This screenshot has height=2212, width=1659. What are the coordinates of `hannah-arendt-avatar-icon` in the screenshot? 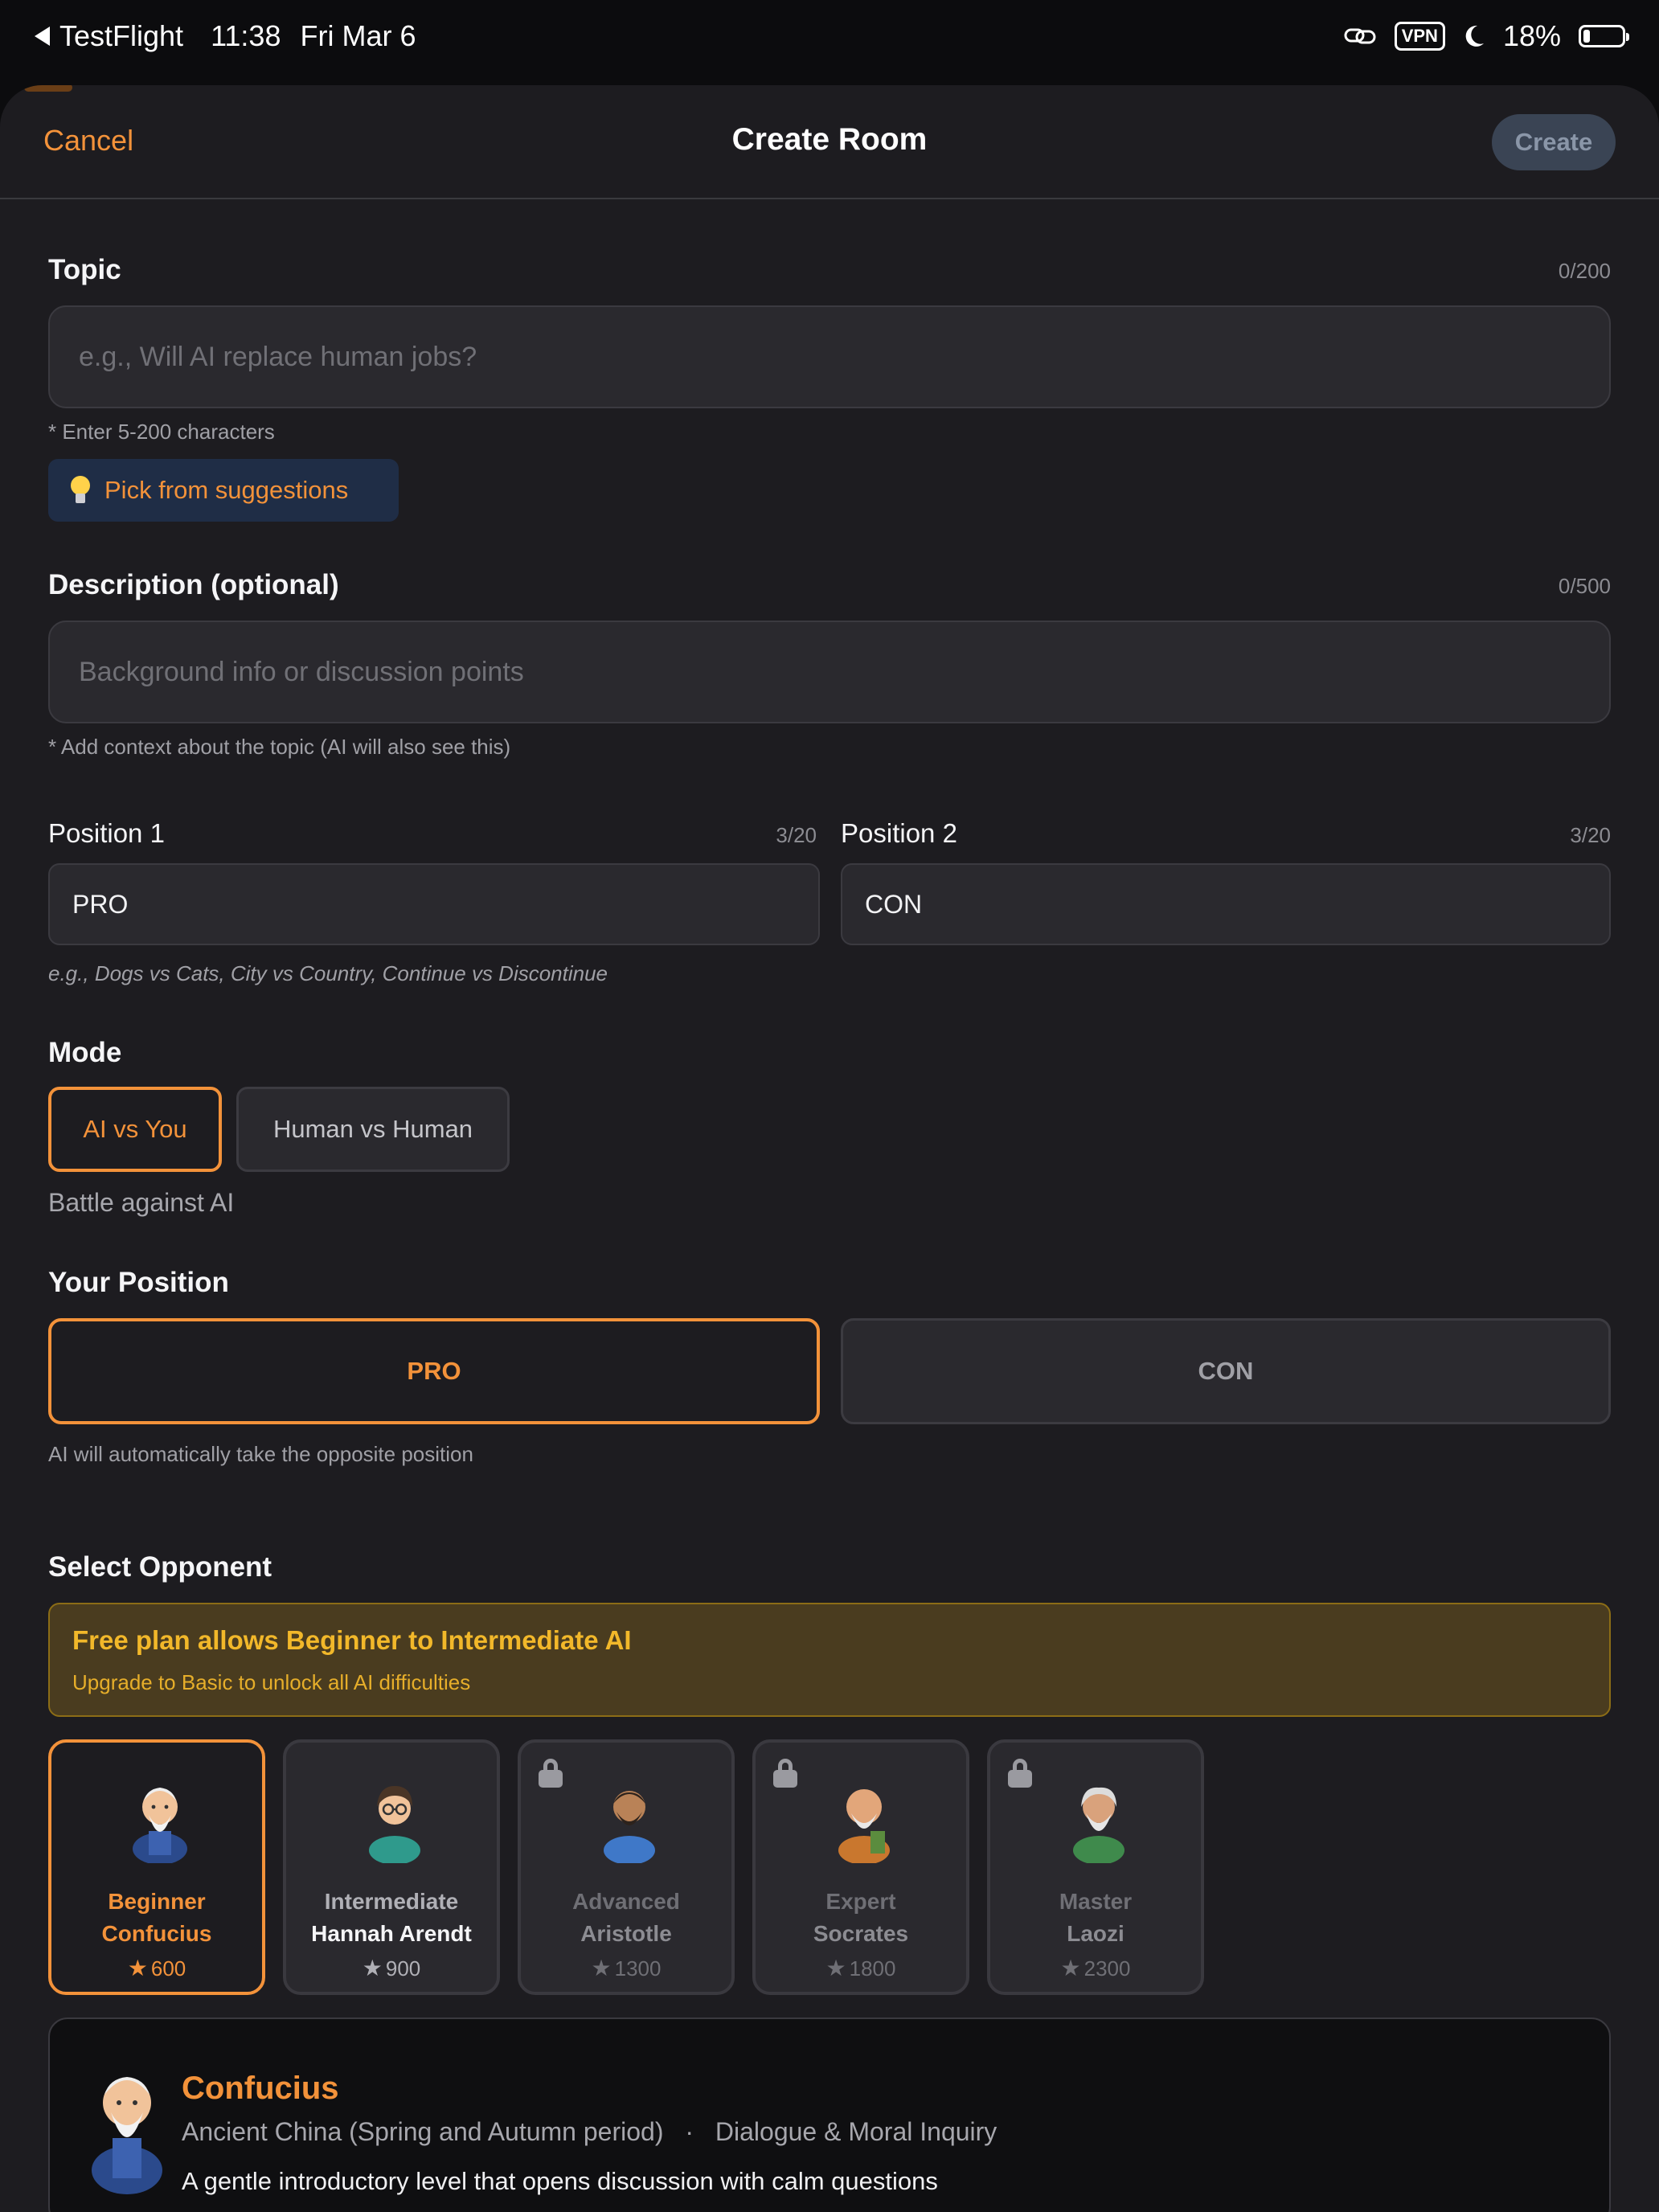 It's located at (394, 1824).